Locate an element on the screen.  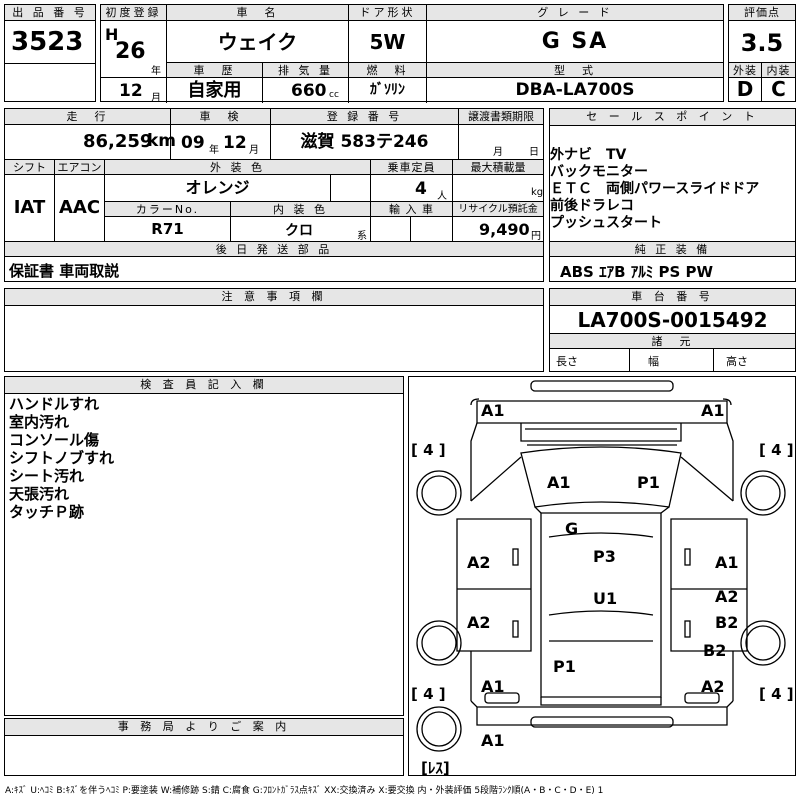
mileage-label: 走 行 is located at coordinates (88, 117).